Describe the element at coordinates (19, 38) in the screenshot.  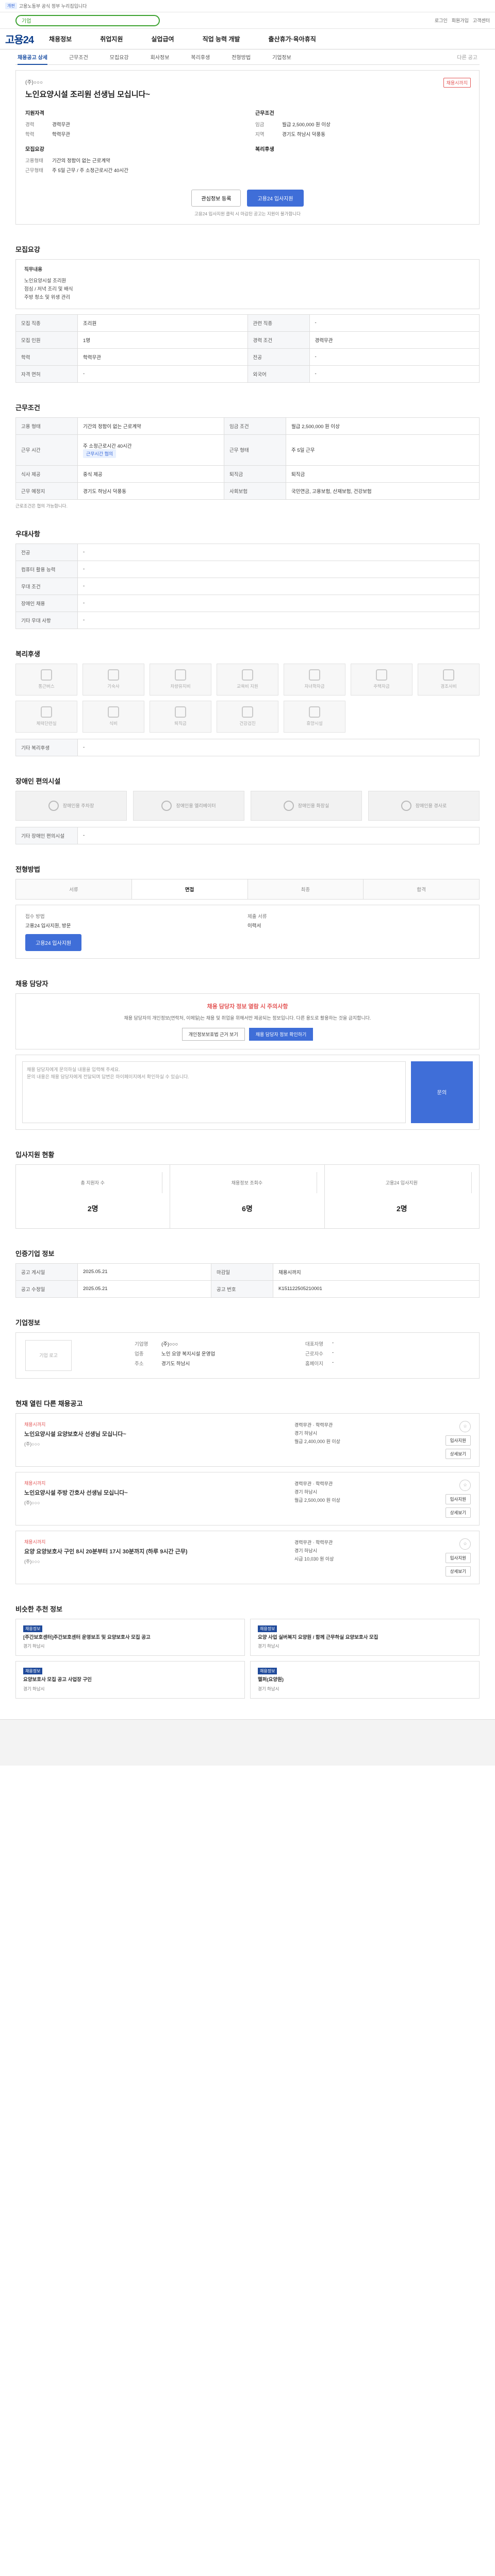
I see `site-logo: 고용24` at that location.